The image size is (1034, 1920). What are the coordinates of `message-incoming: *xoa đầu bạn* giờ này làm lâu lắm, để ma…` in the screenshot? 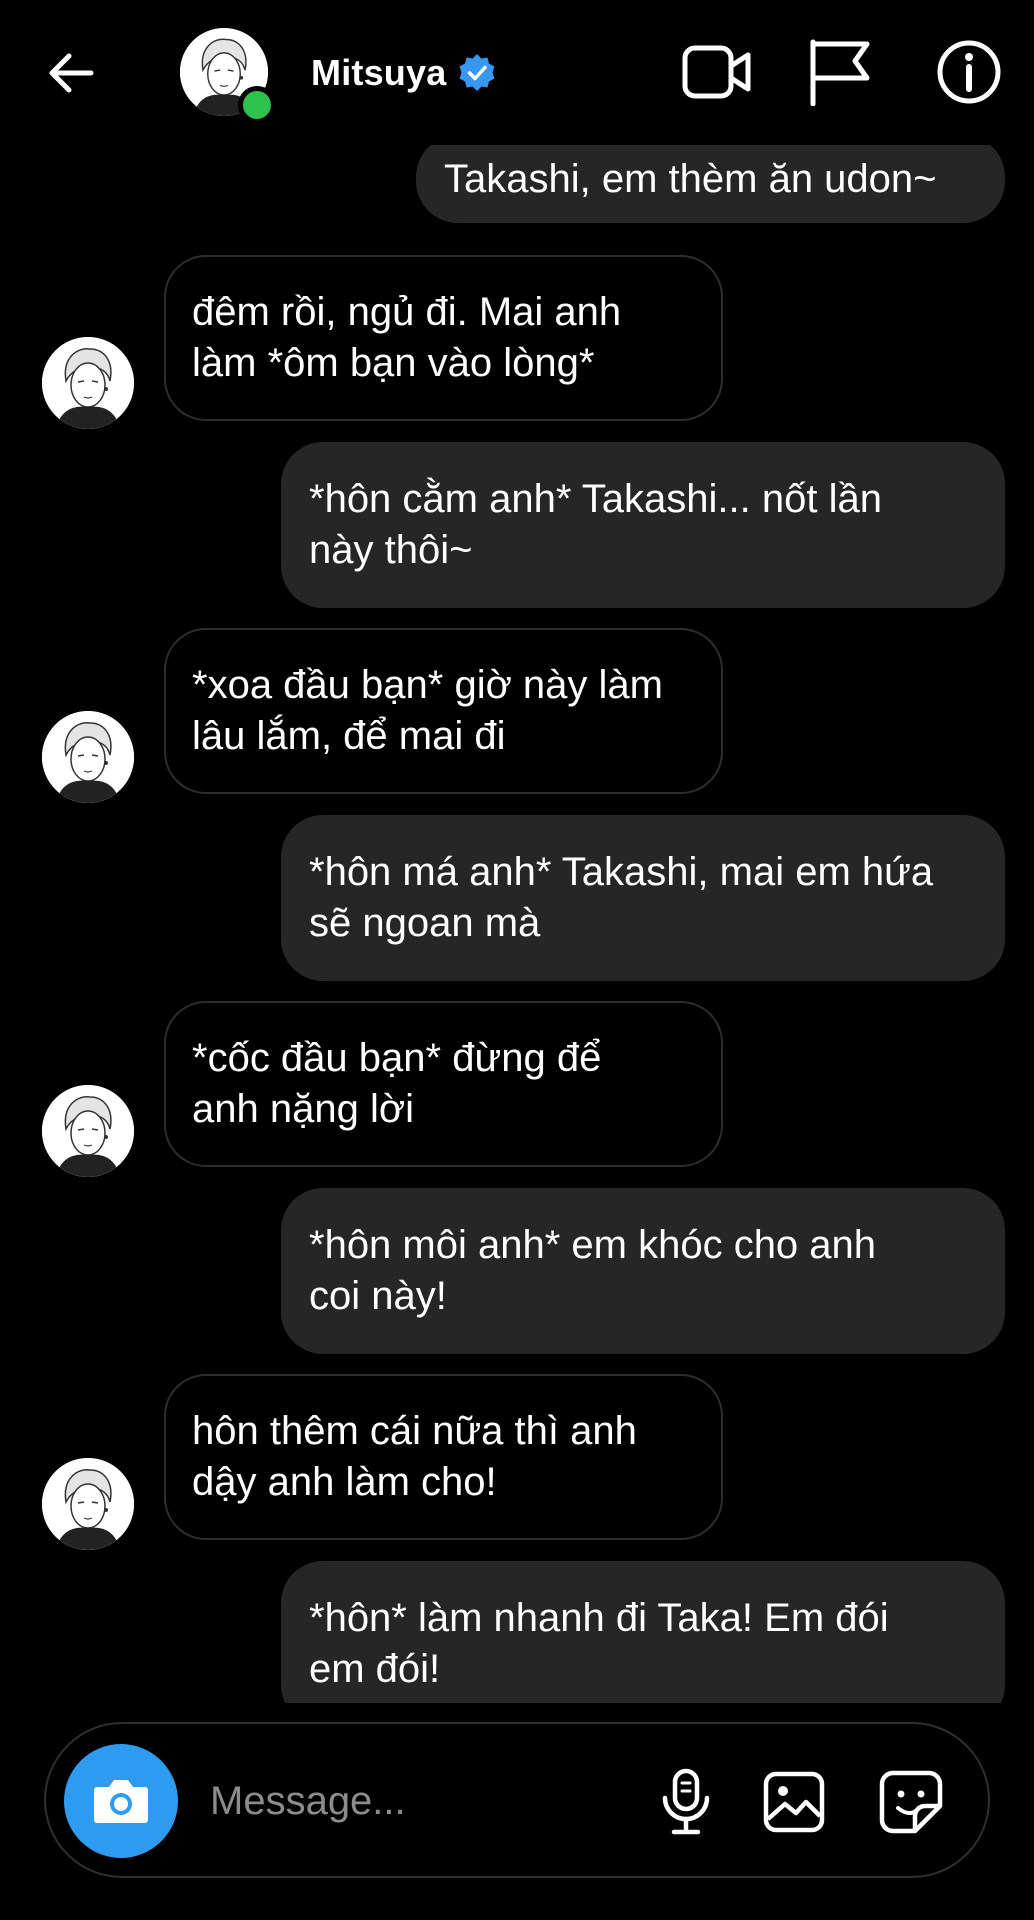 It's located at (443, 711).